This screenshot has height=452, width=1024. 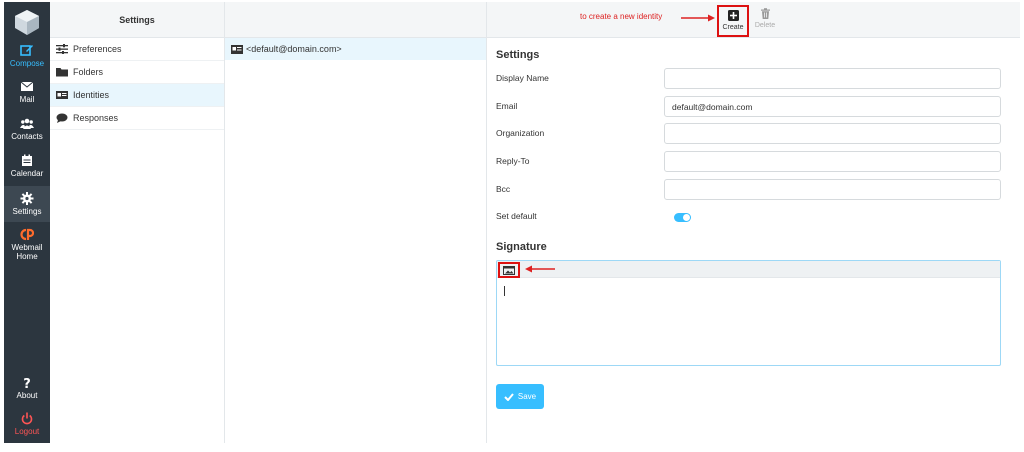 I want to click on create-label: Create, so click(x=733, y=27).